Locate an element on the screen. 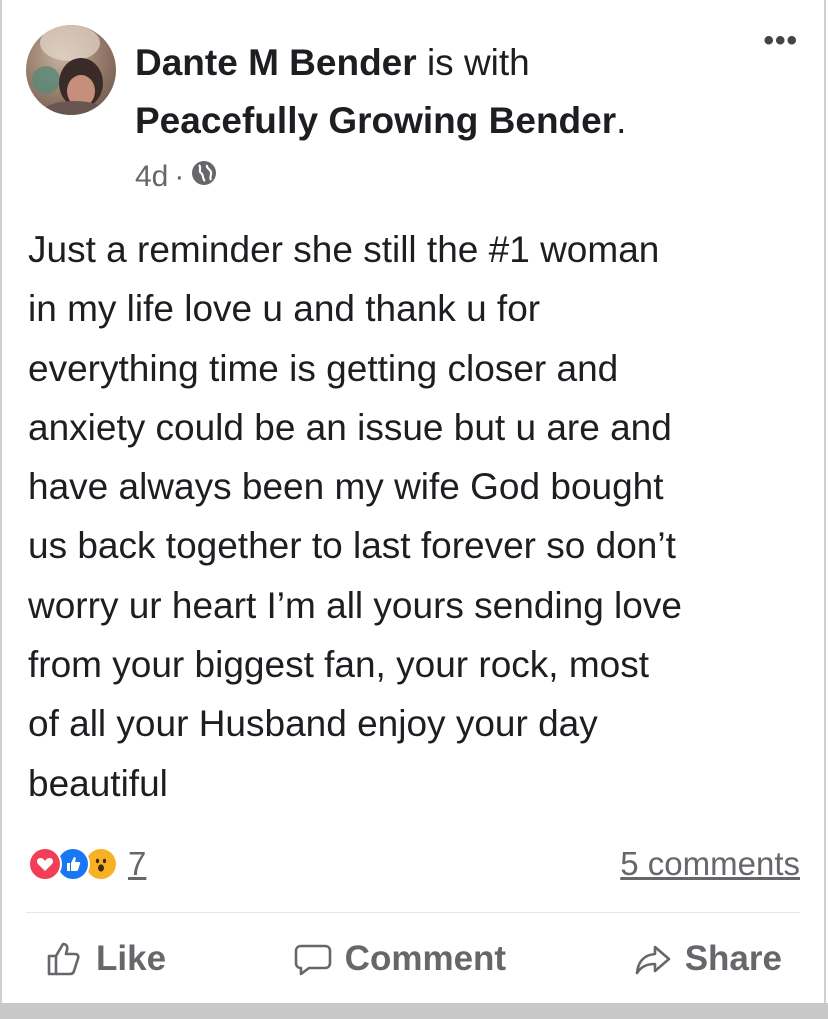  thumbs-up-icon is located at coordinates (64, 959).